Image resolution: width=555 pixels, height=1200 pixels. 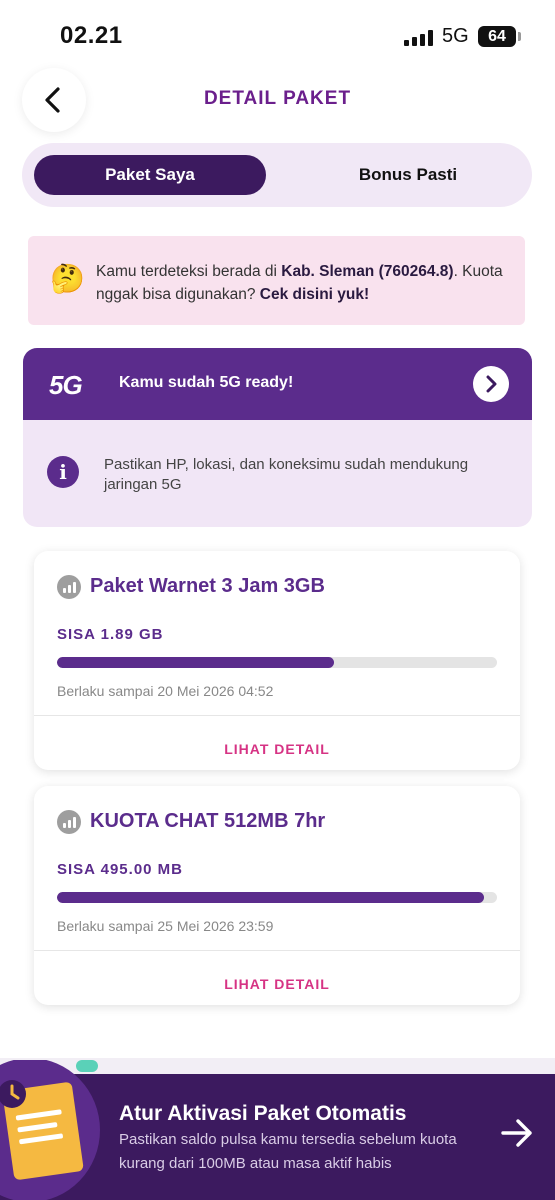 What do you see at coordinates (277, 35) in the screenshot?
I see `status-bar: 02.21 5G 64` at bounding box center [277, 35].